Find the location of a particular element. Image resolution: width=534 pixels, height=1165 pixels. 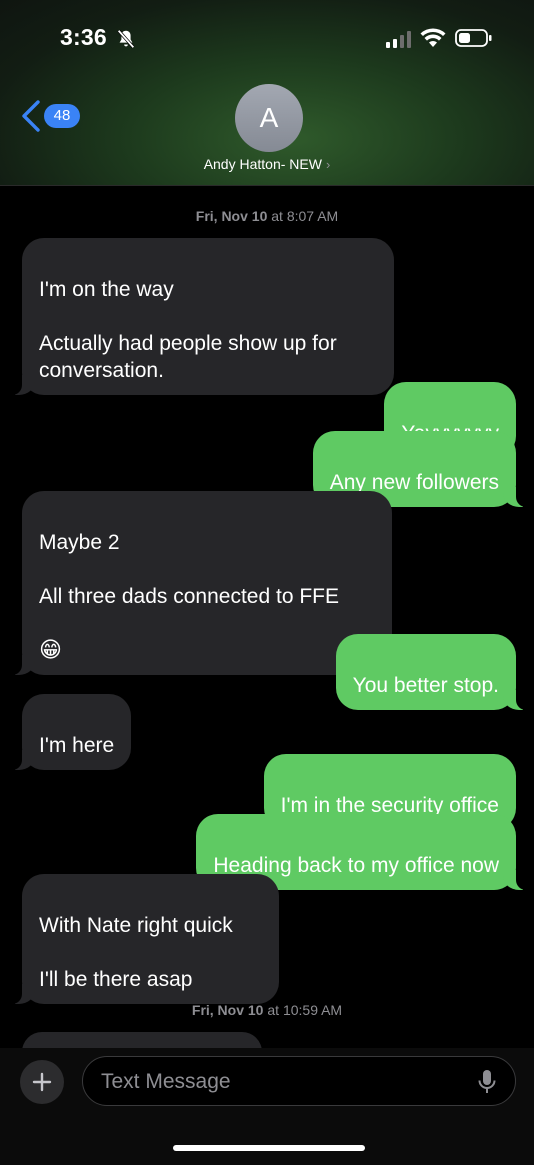

timestamp: Fri, Nov 10 at 10:59 AM is located at coordinates (267, 1010).